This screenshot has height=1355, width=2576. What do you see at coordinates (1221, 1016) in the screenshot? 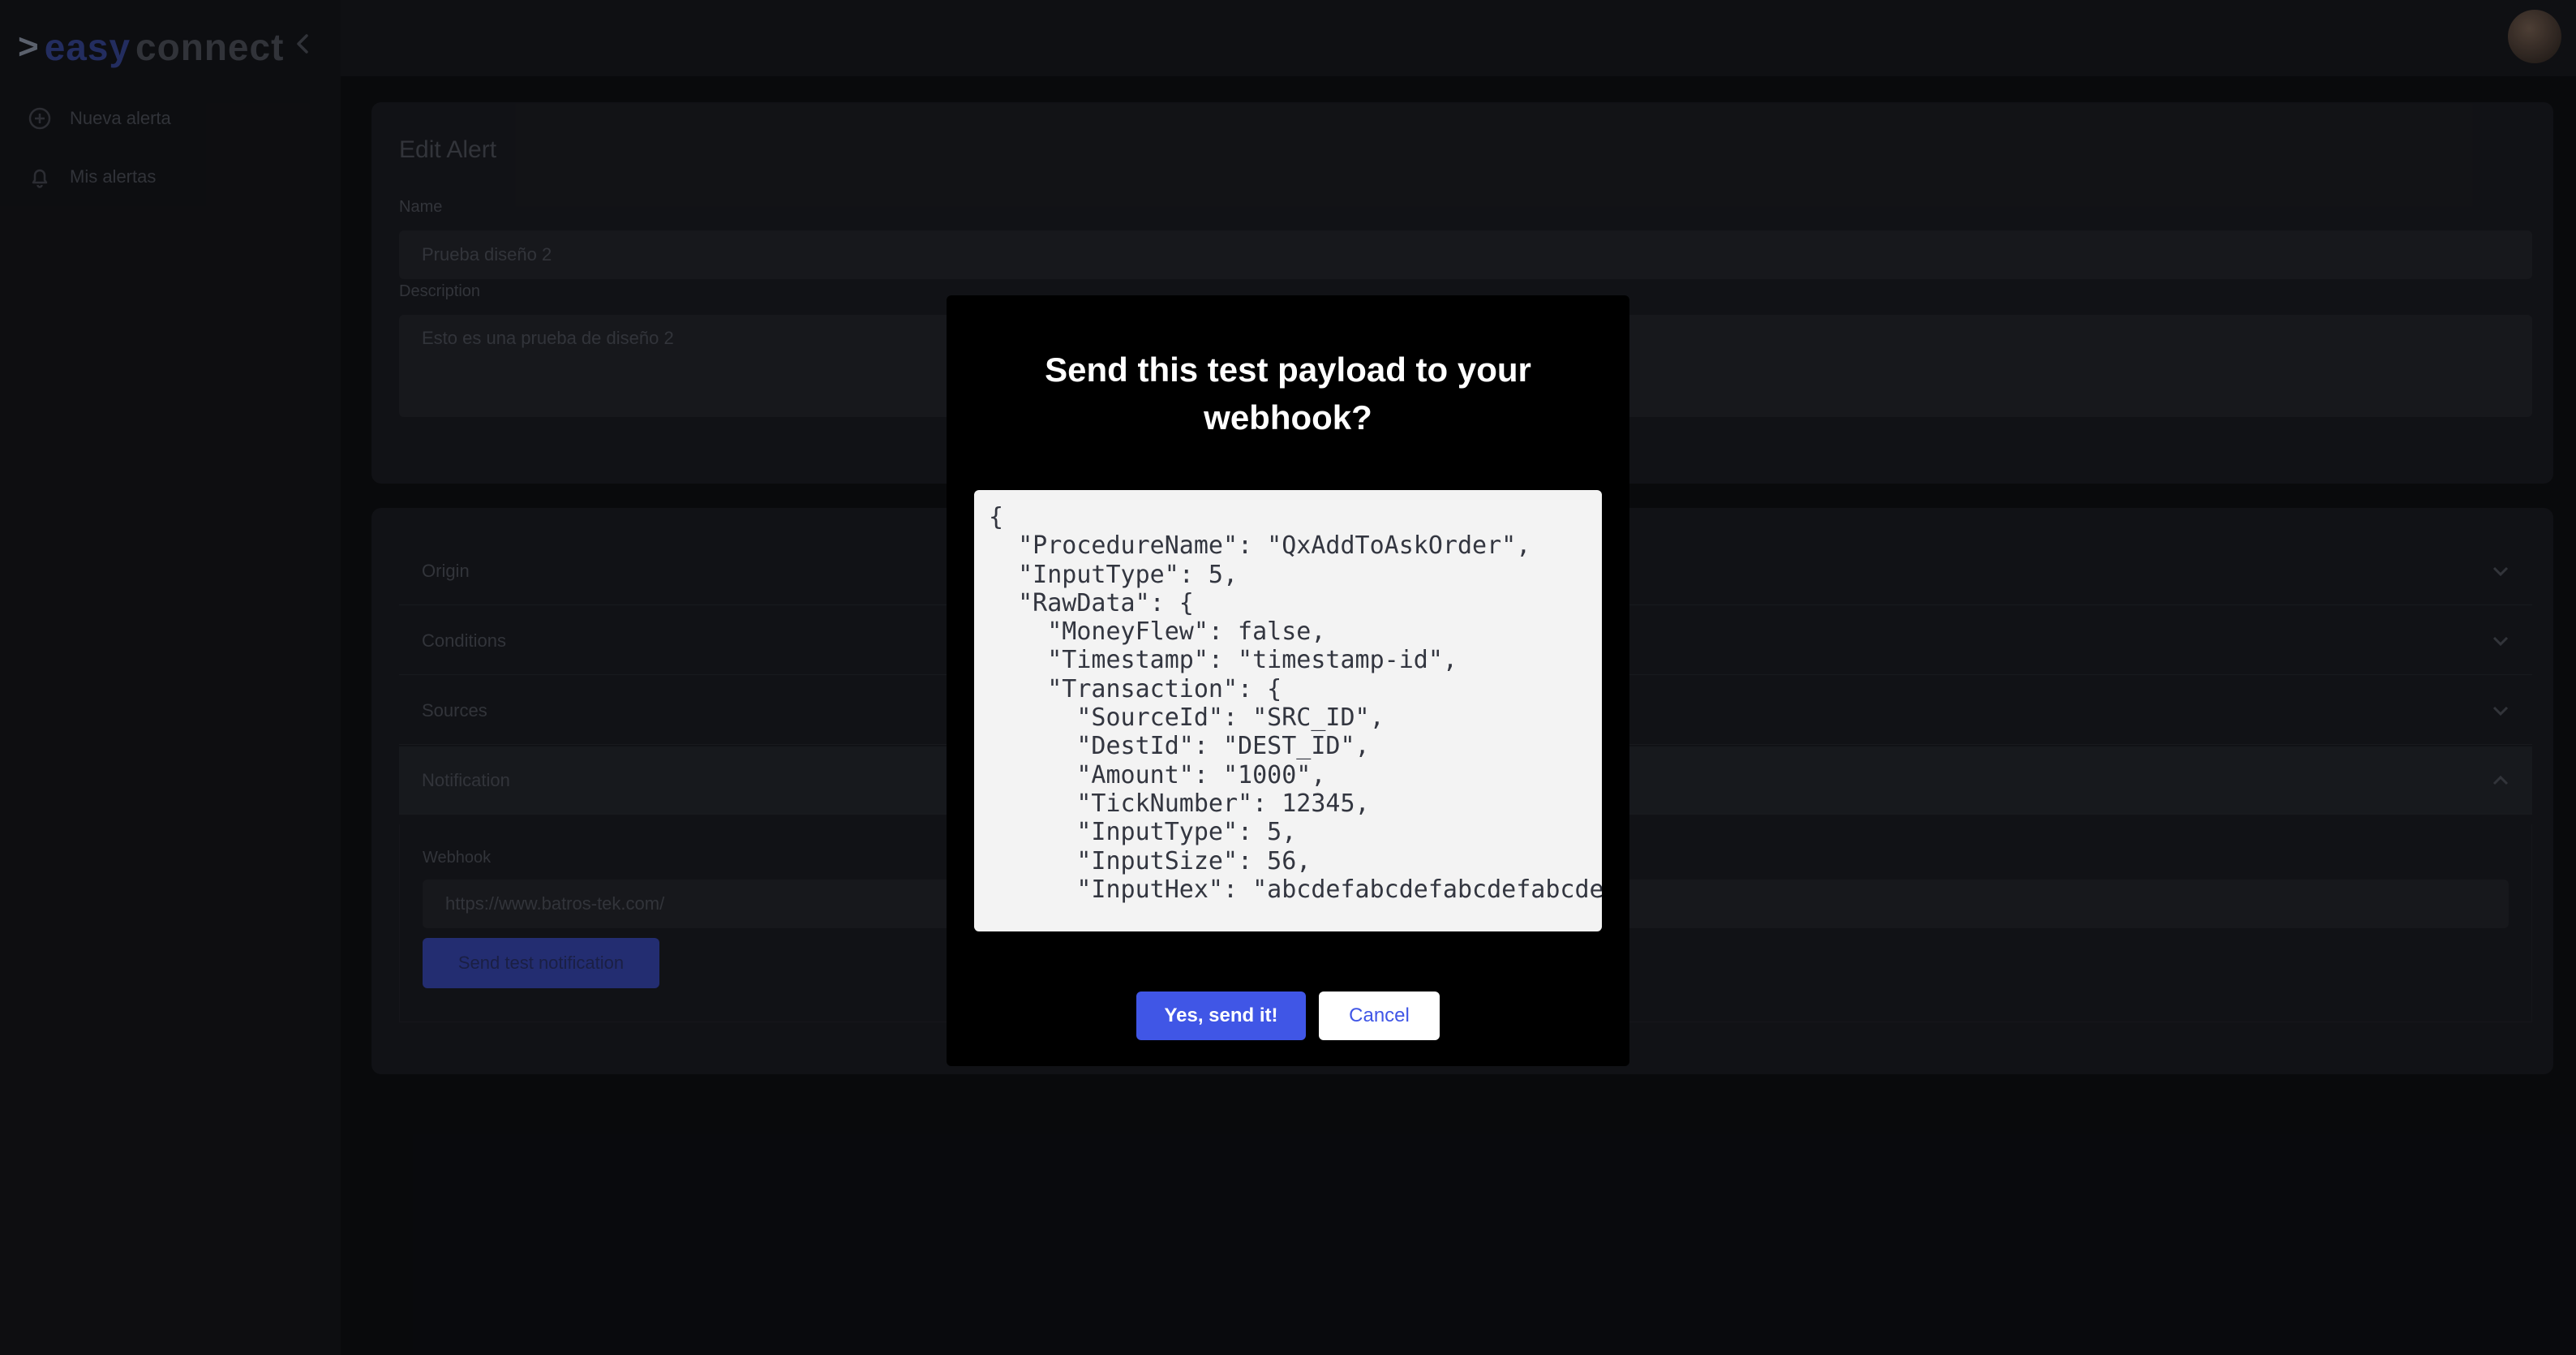
I see `confirm-send-button: Yes, send it!` at bounding box center [1221, 1016].